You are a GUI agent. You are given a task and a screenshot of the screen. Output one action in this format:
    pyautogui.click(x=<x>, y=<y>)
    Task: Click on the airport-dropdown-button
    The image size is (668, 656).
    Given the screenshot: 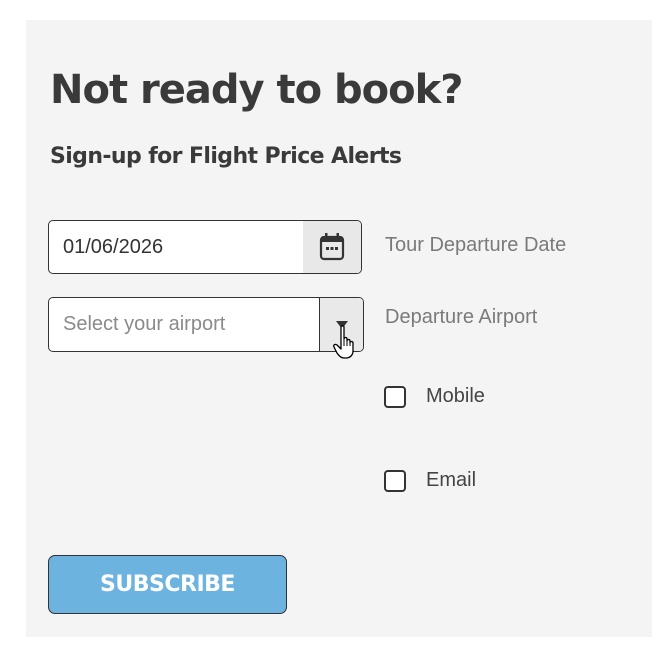 What is the action you would take?
    pyautogui.click(x=341, y=324)
    